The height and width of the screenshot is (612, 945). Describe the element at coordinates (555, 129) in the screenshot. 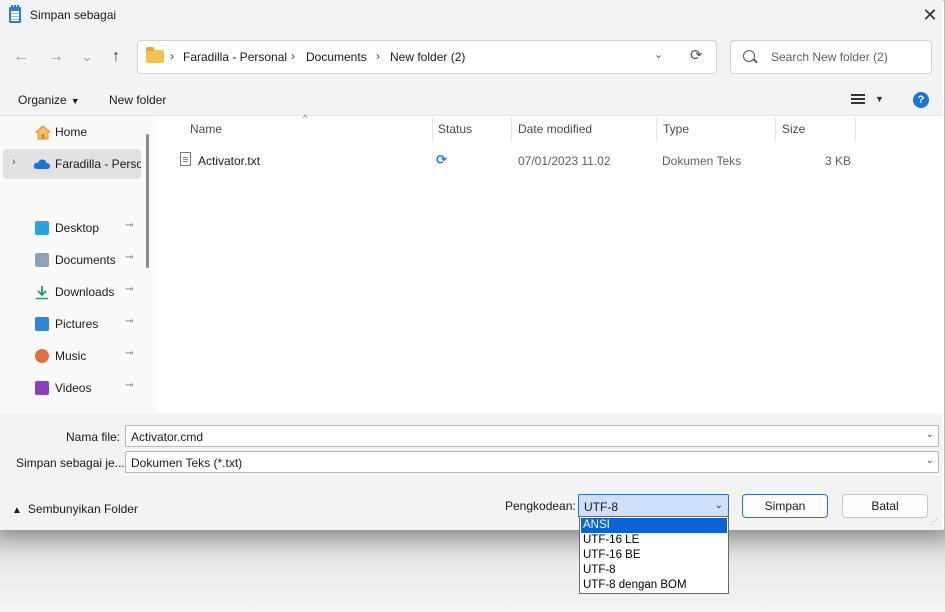

I see `column-header-date-modified: Date modified` at that location.